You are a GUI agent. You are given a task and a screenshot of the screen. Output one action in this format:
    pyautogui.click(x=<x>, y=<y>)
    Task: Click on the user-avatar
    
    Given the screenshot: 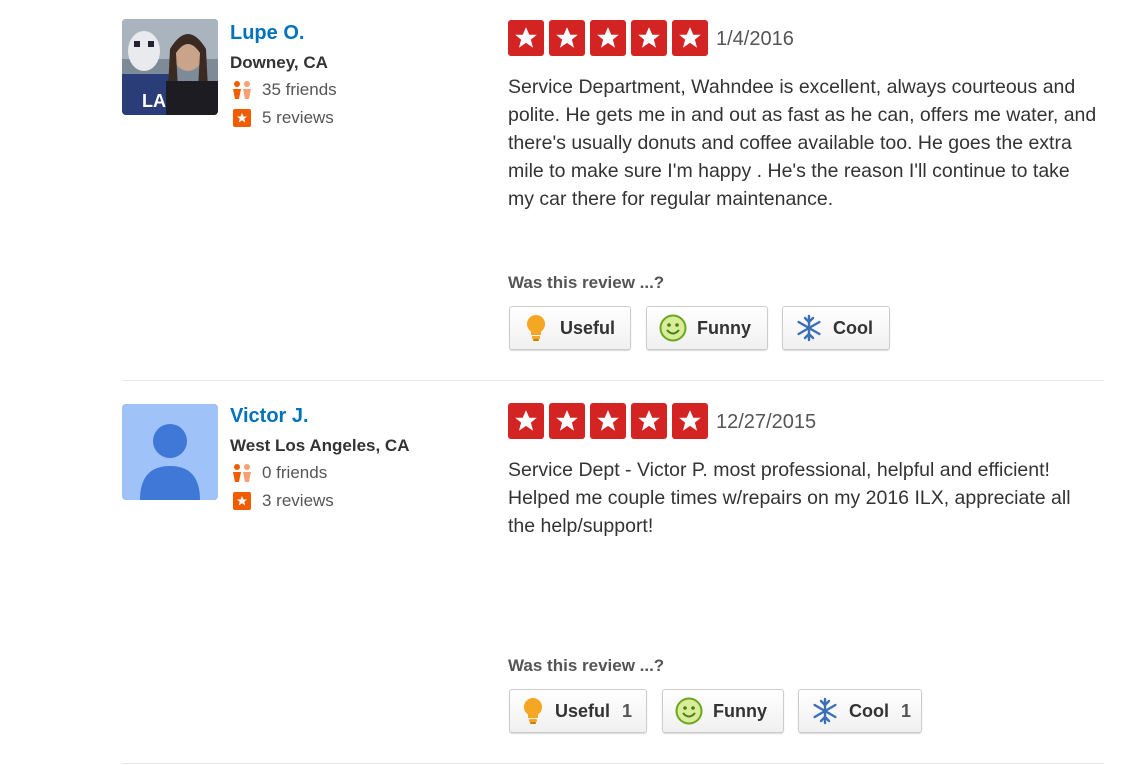 What is the action you would take?
    pyautogui.click(x=170, y=452)
    